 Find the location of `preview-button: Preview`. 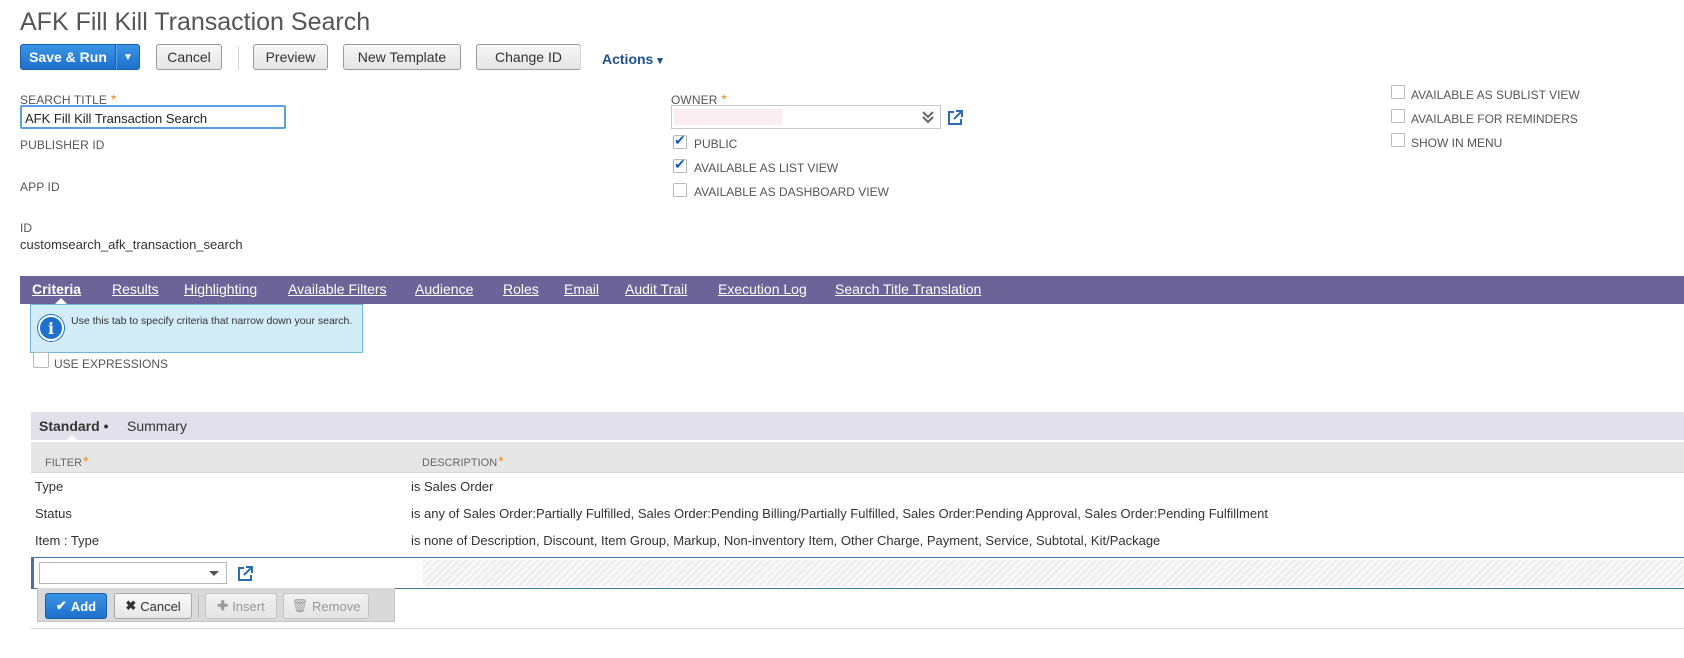

preview-button: Preview is located at coordinates (290, 57).